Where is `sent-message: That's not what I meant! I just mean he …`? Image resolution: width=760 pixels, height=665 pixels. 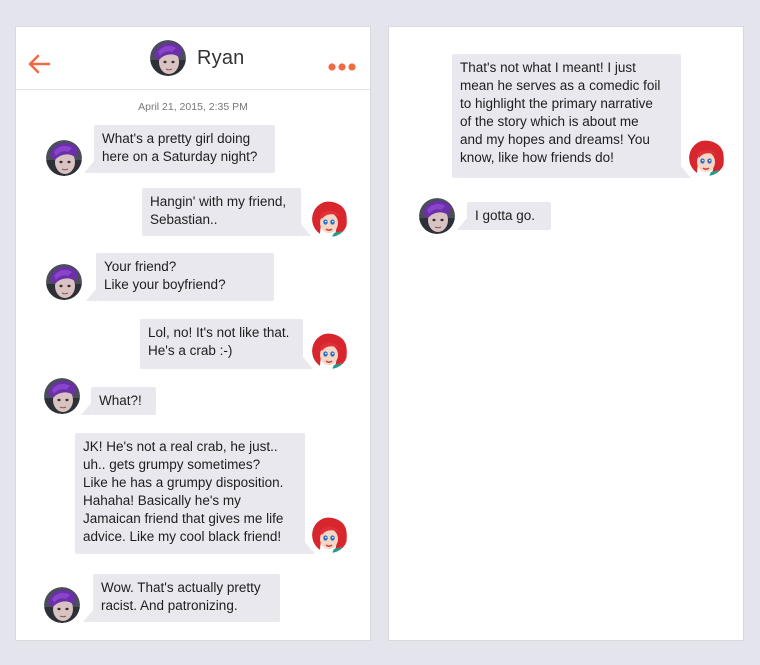 sent-message: That's not what I meant! I just mean he … is located at coordinates (571, 116).